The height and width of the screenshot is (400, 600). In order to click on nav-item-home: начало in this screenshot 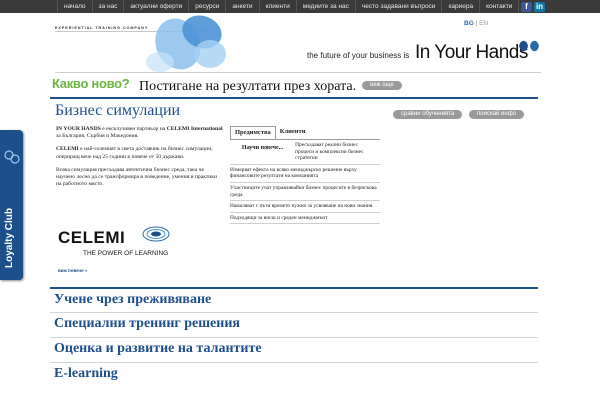, I will do `click(75, 6)`.